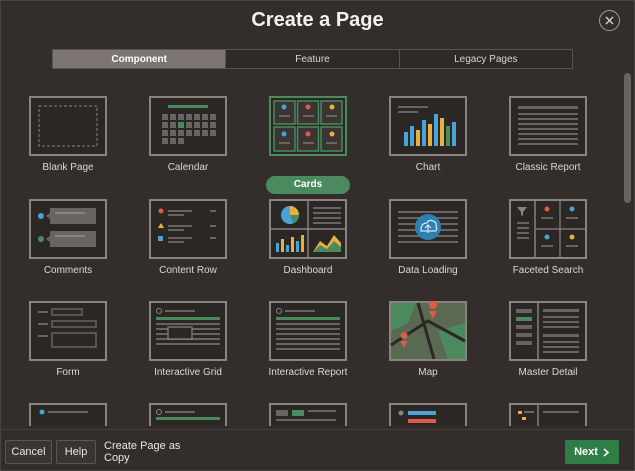 The image size is (635, 471). I want to click on page-type-tabs: Component Feature Legacy Pages, so click(312, 59).